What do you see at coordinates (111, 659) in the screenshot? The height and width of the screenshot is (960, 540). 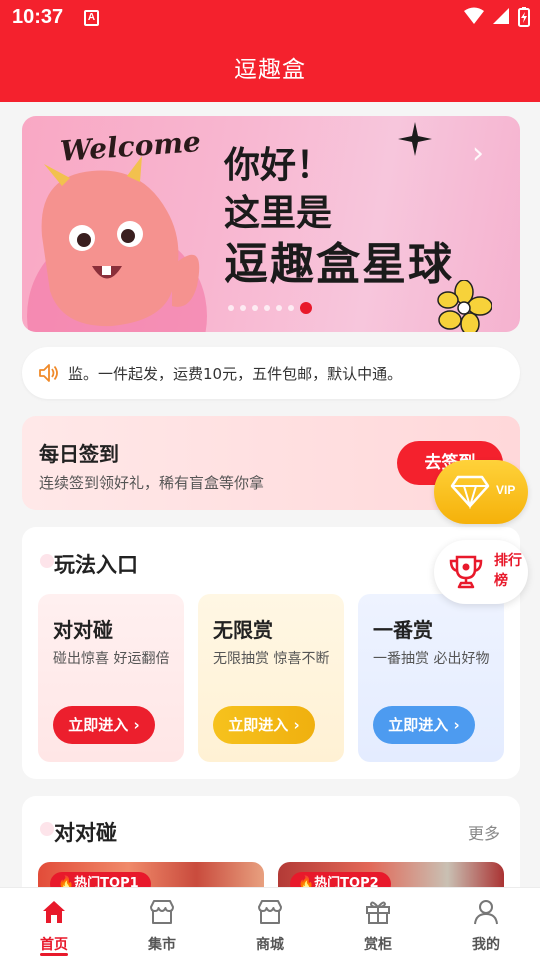 I see `tile-desc: 碰出惊喜 好运翻倍` at bounding box center [111, 659].